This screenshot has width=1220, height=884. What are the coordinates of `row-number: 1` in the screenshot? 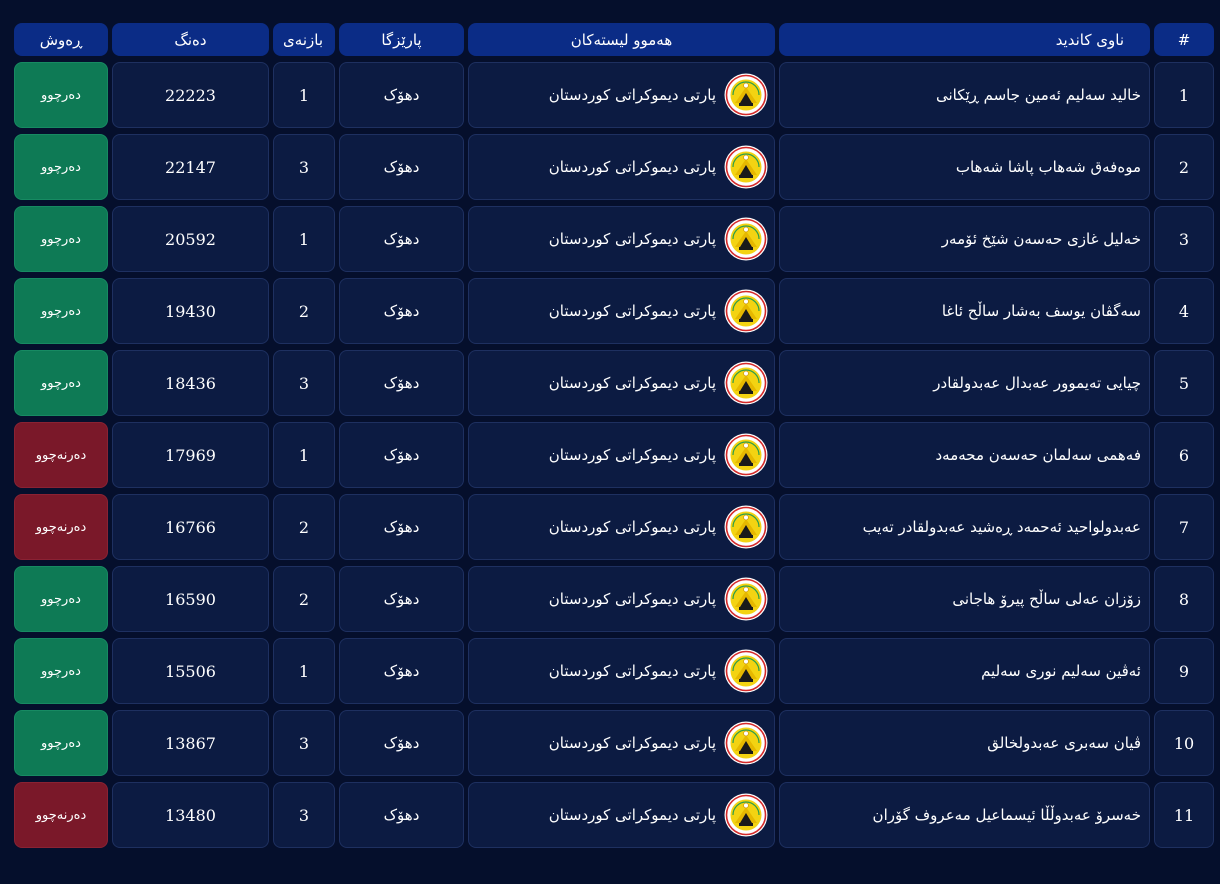 It's located at (1184, 95).